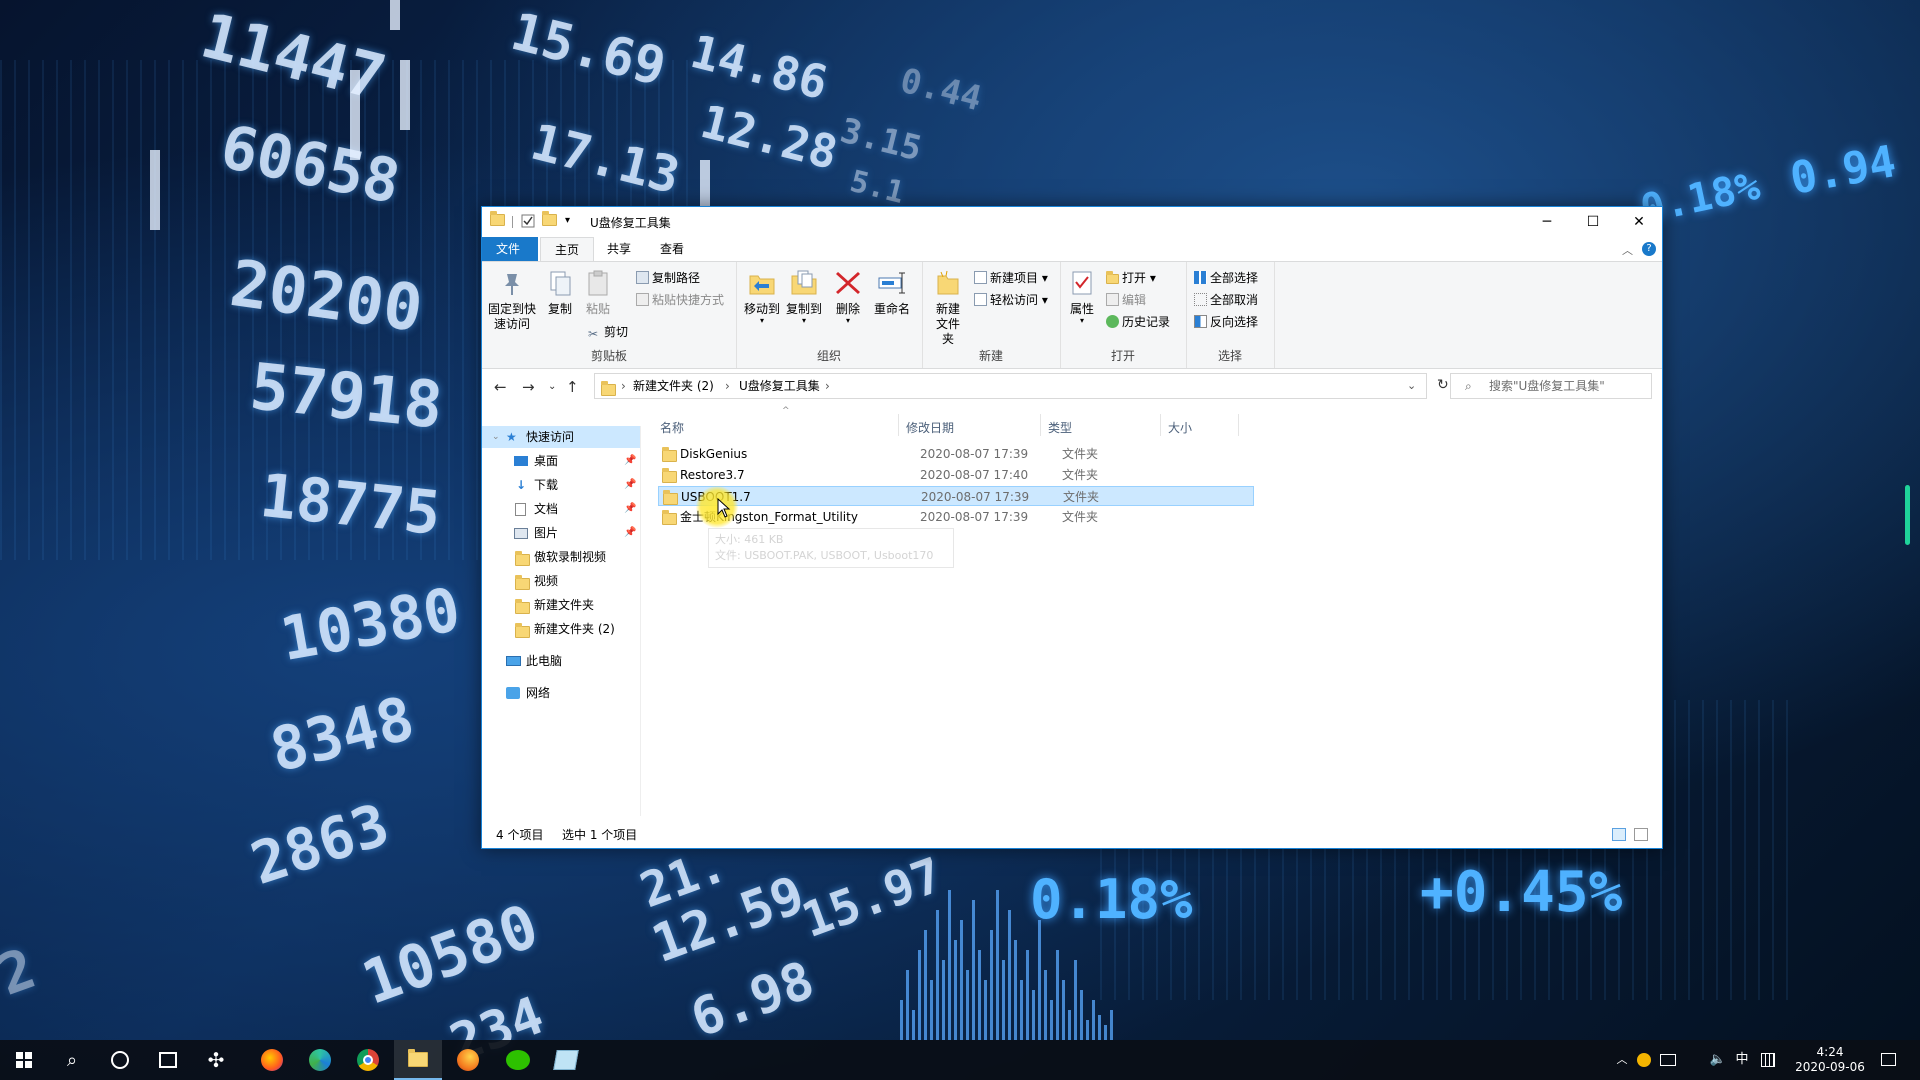 Image resolution: width=1920 pixels, height=1080 pixels. What do you see at coordinates (680, 300) in the screenshot?
I see `paste-shortcut-button: 粘贴快捷方式` at bounding box center [680, 300].